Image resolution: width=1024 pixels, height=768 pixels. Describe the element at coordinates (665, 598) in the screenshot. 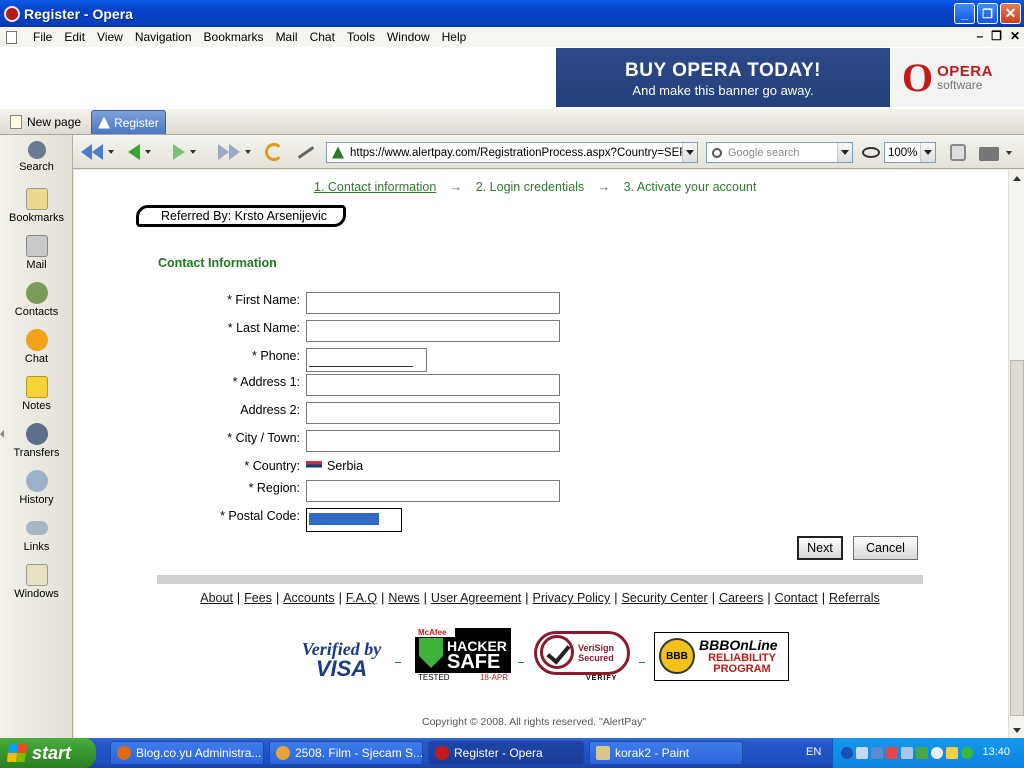

I see `footer-link-security-center: Security Center` at that location.